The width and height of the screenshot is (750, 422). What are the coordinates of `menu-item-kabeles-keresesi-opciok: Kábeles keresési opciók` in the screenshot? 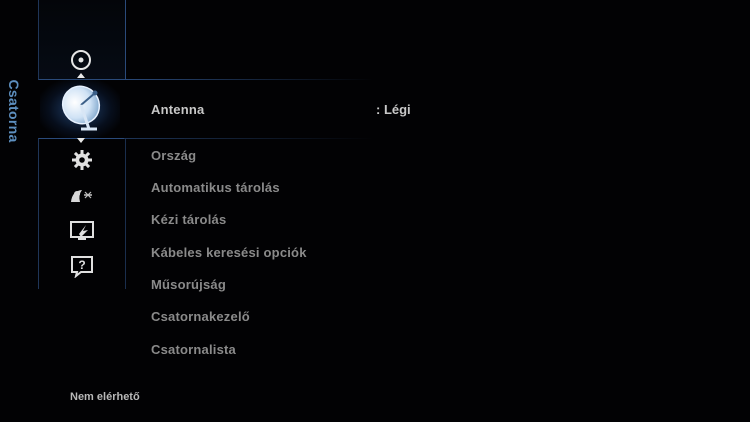 It's located at (229, 252).